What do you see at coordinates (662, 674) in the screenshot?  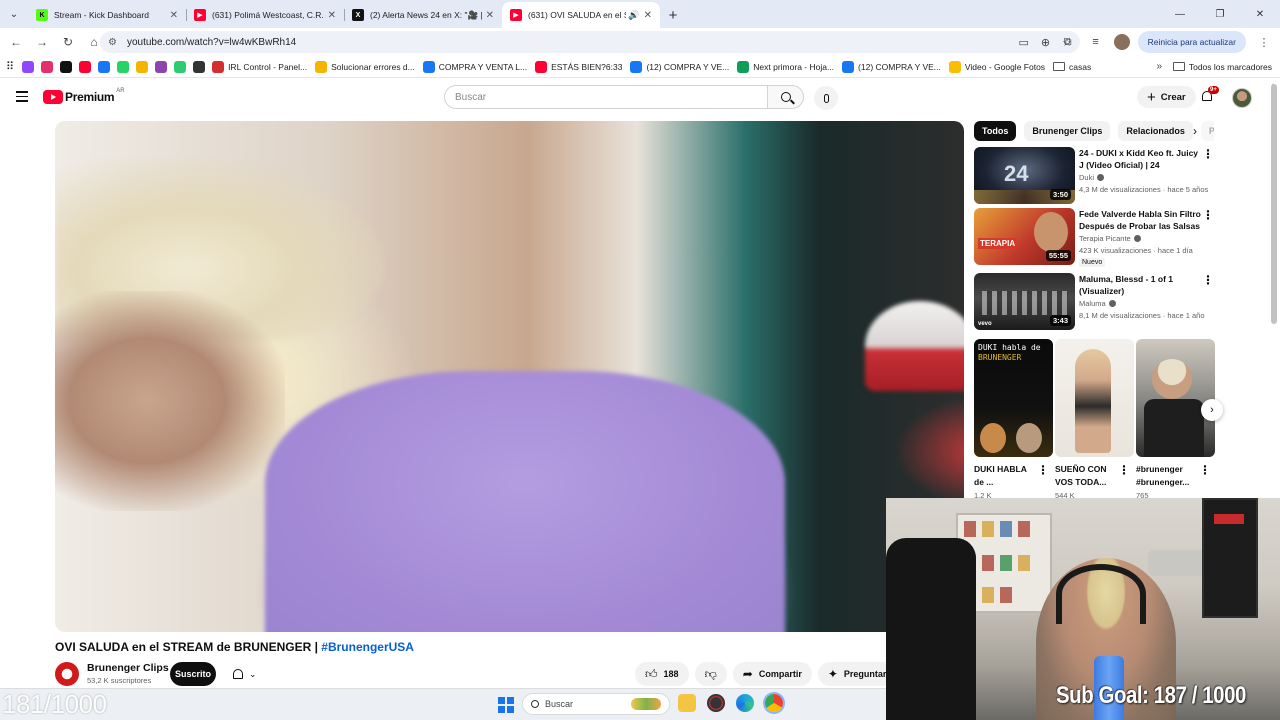 I see `like-button: 👍︎ 188` at bounding box center [662, 674].